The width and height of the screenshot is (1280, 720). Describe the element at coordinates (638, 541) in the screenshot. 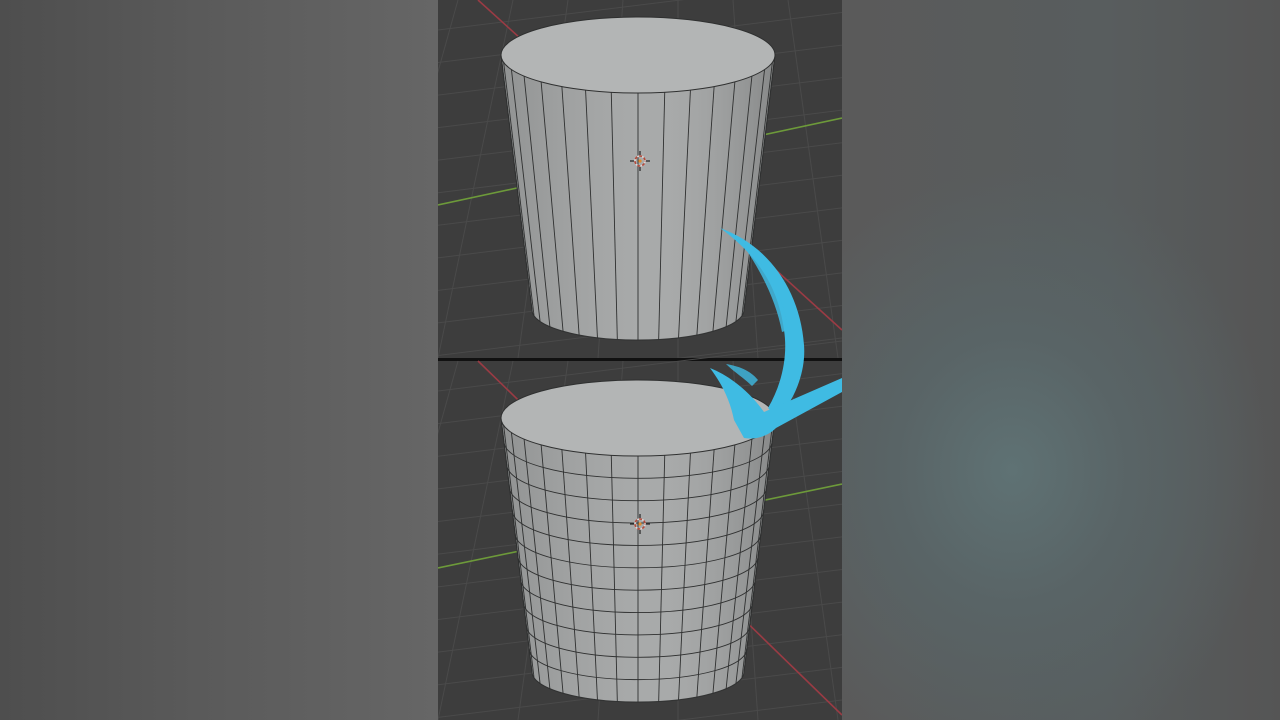

I see `cylinder-mesh-subdivided` at that location.